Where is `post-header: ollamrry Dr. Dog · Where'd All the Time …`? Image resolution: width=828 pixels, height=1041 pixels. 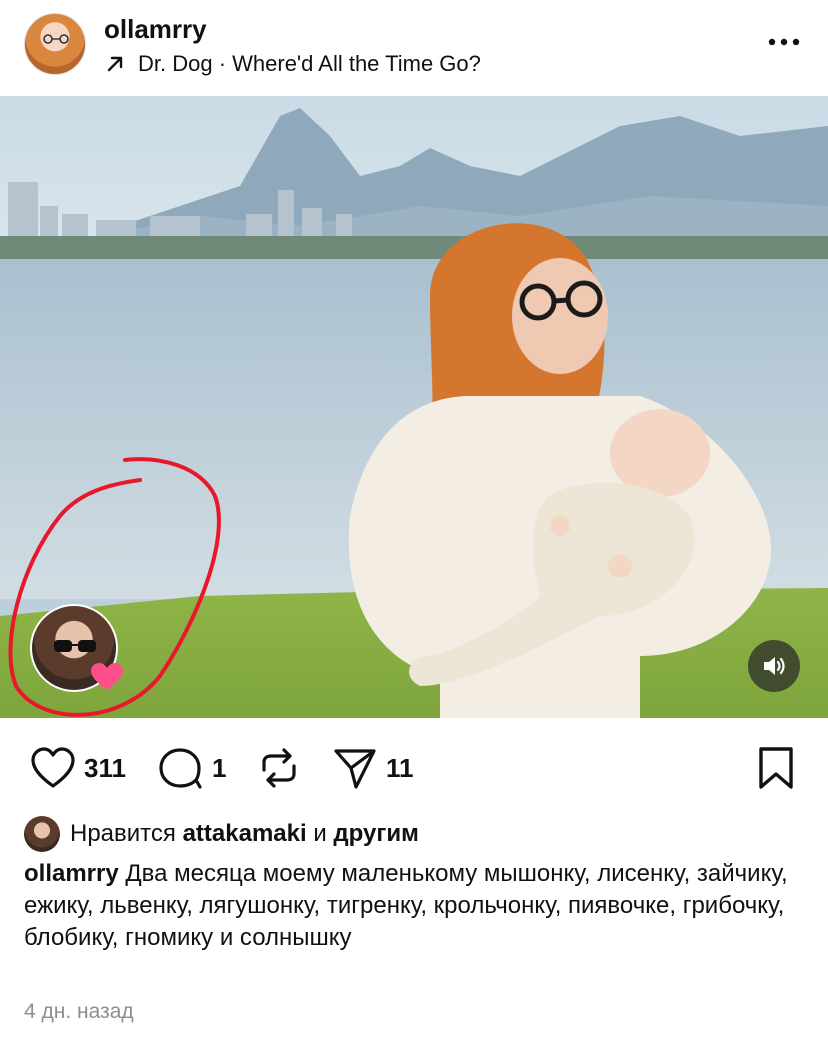
post-header: ollamrry Dr. Dog · Where'd All the Time … is located at coordinates (414, 48).